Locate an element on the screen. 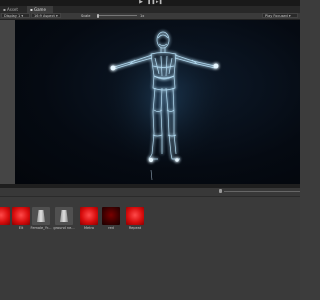 The width and height of the screenshot is (320, 300). play-focused-value: Play Focused is located at coordinates (276, 16).